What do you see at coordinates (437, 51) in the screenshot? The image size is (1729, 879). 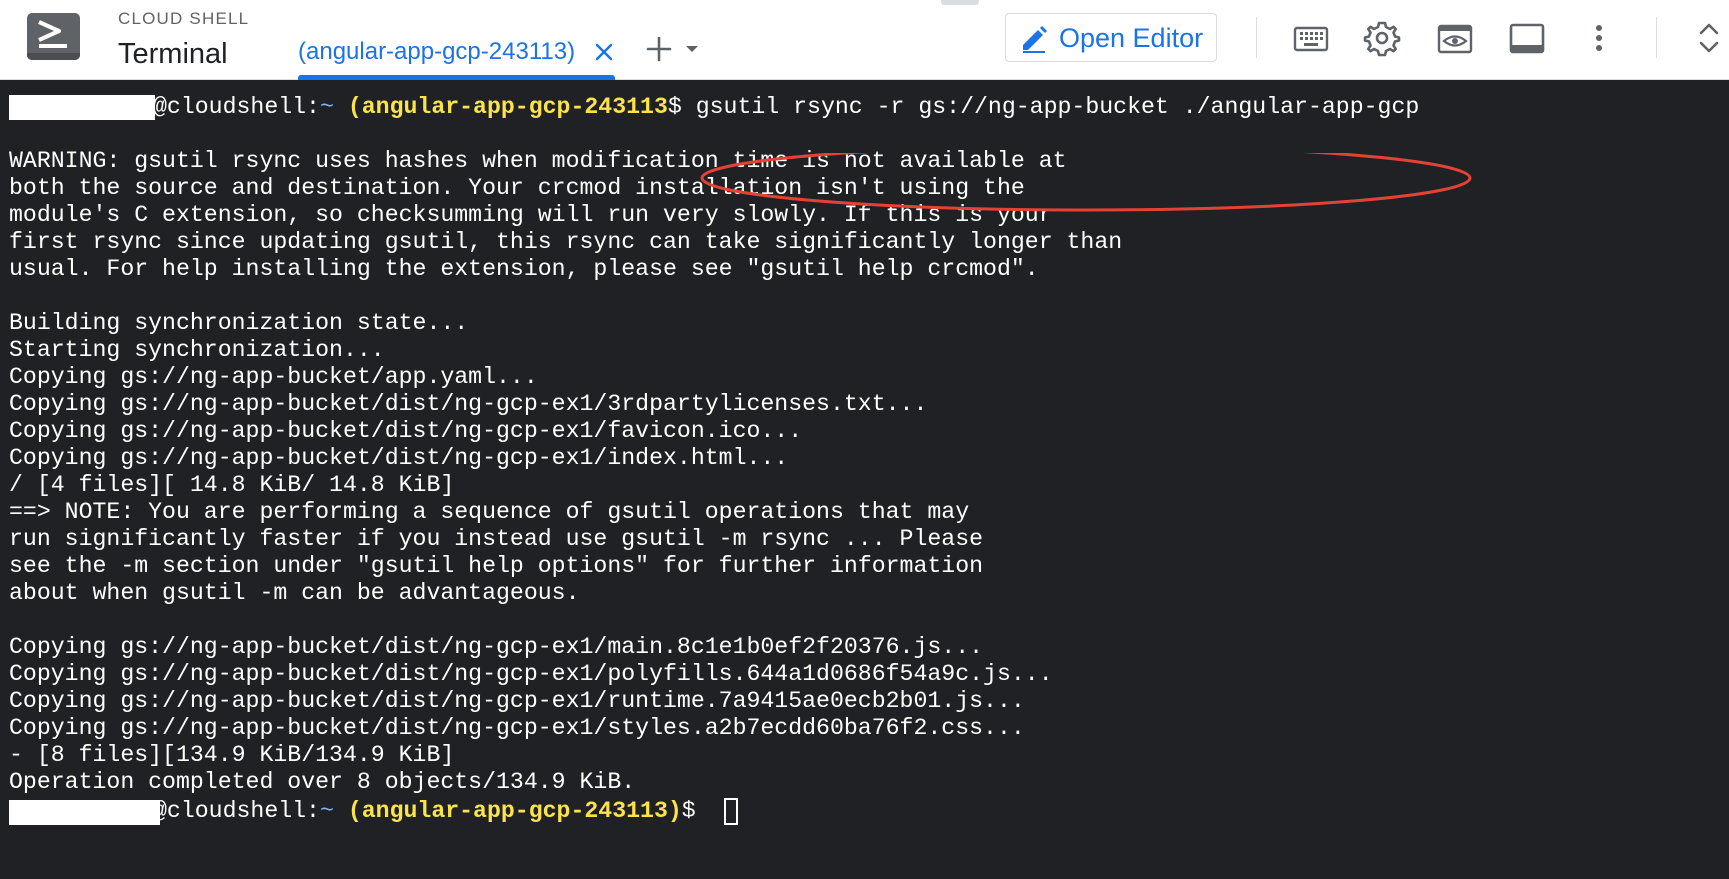 I see `tab-label: (angular-app-gcp-243113)` at bounding box center [437, 51].